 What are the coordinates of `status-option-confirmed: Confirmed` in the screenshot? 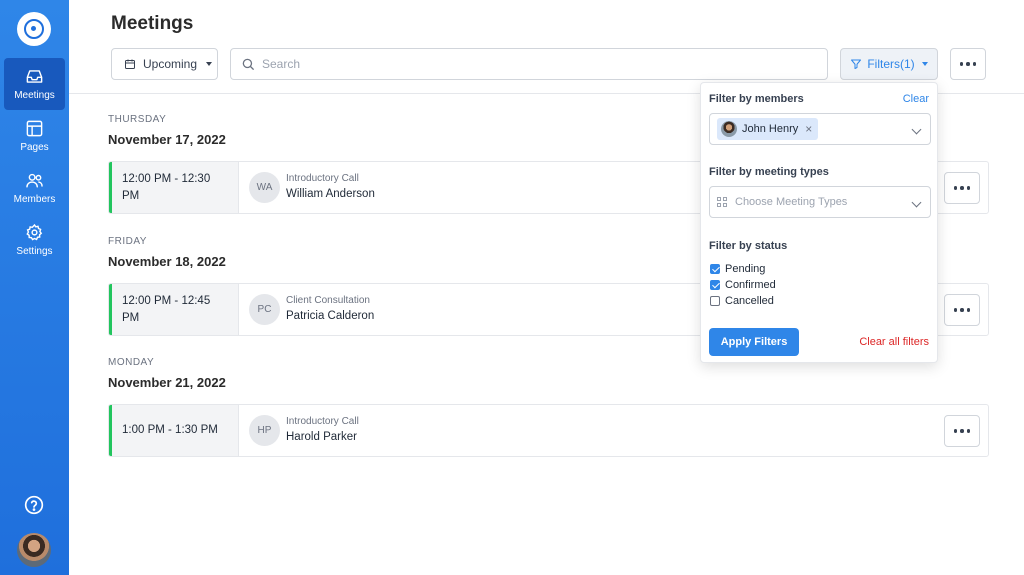 It's located at (743, 285).